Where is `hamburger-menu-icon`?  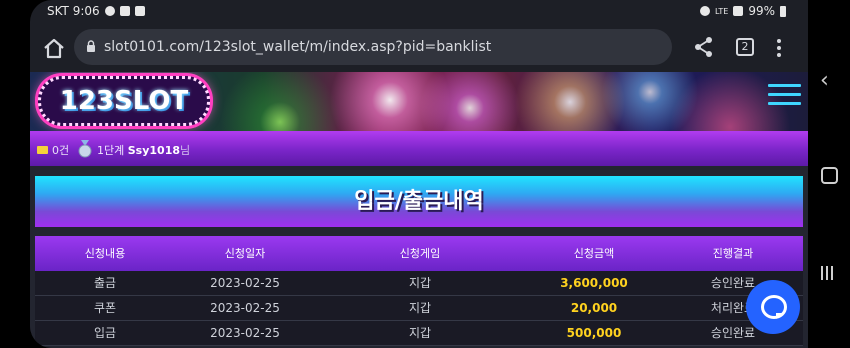 hamburger-menu-icon is located at coordinates (784, 97).